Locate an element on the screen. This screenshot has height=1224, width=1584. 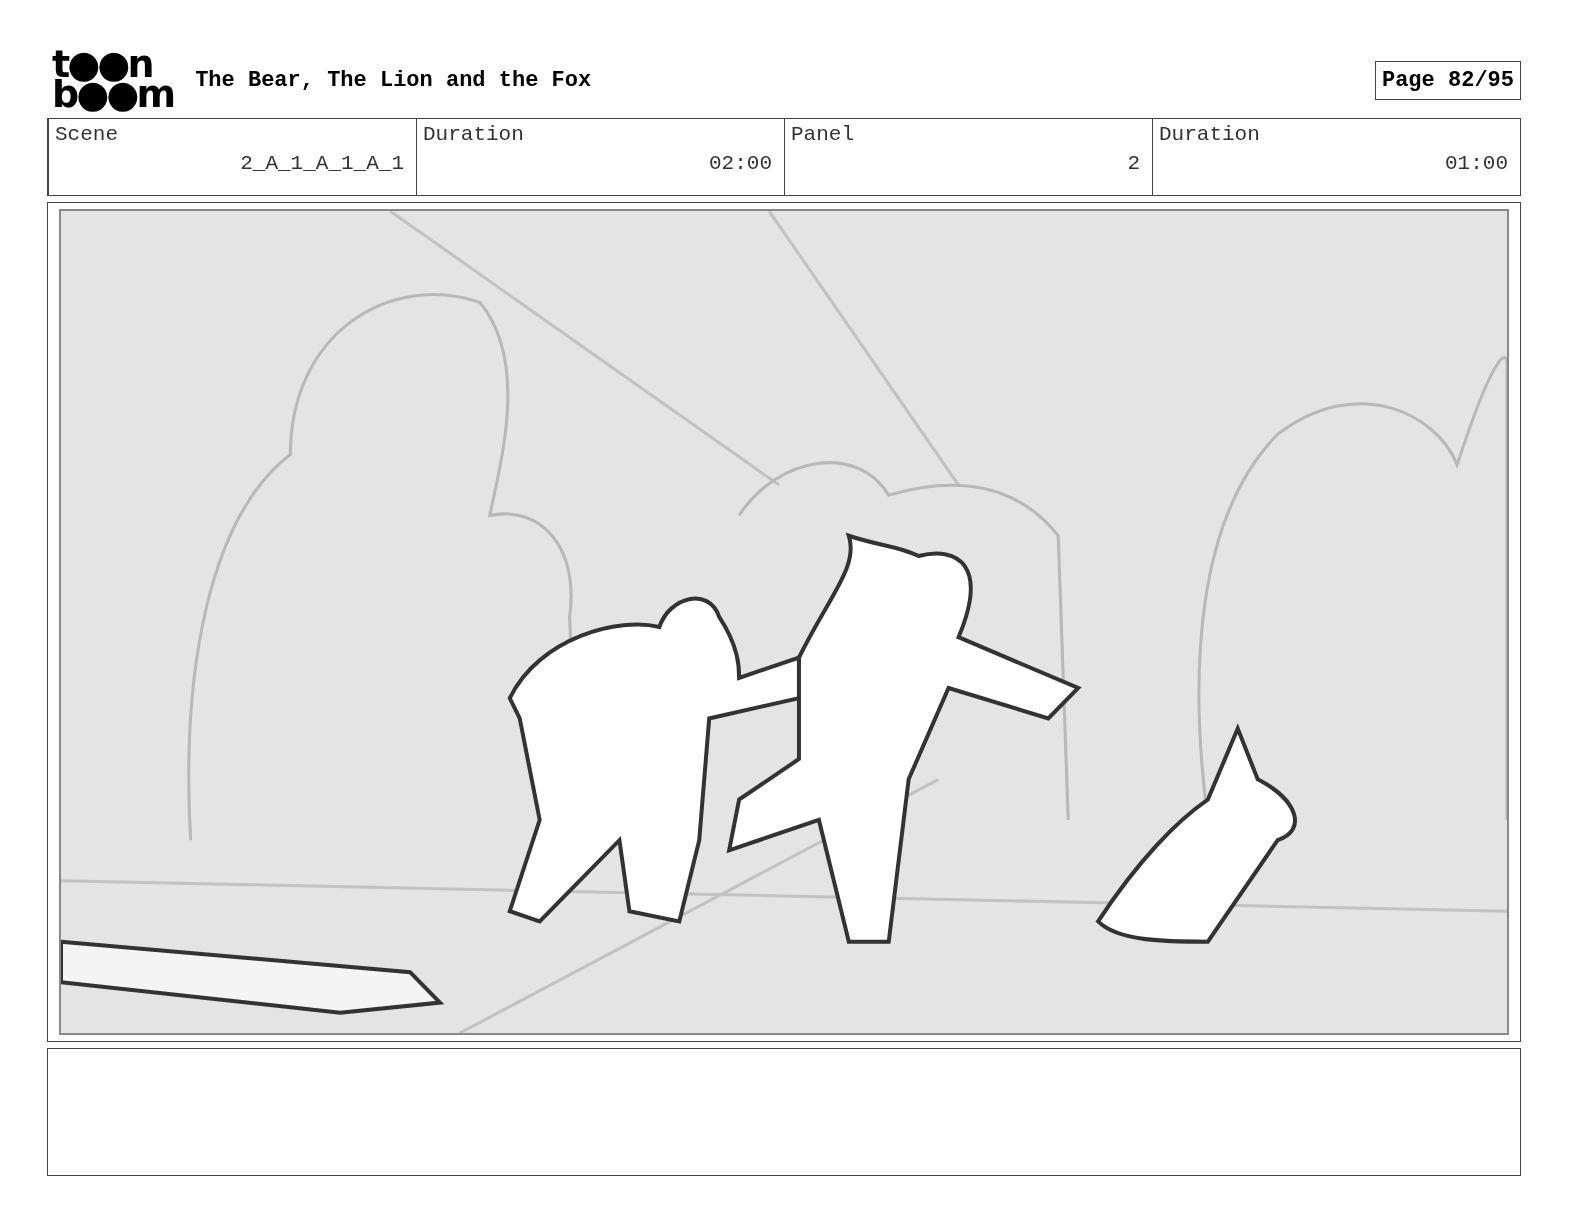
field-label: Scene is located at coordinates (87, 134).